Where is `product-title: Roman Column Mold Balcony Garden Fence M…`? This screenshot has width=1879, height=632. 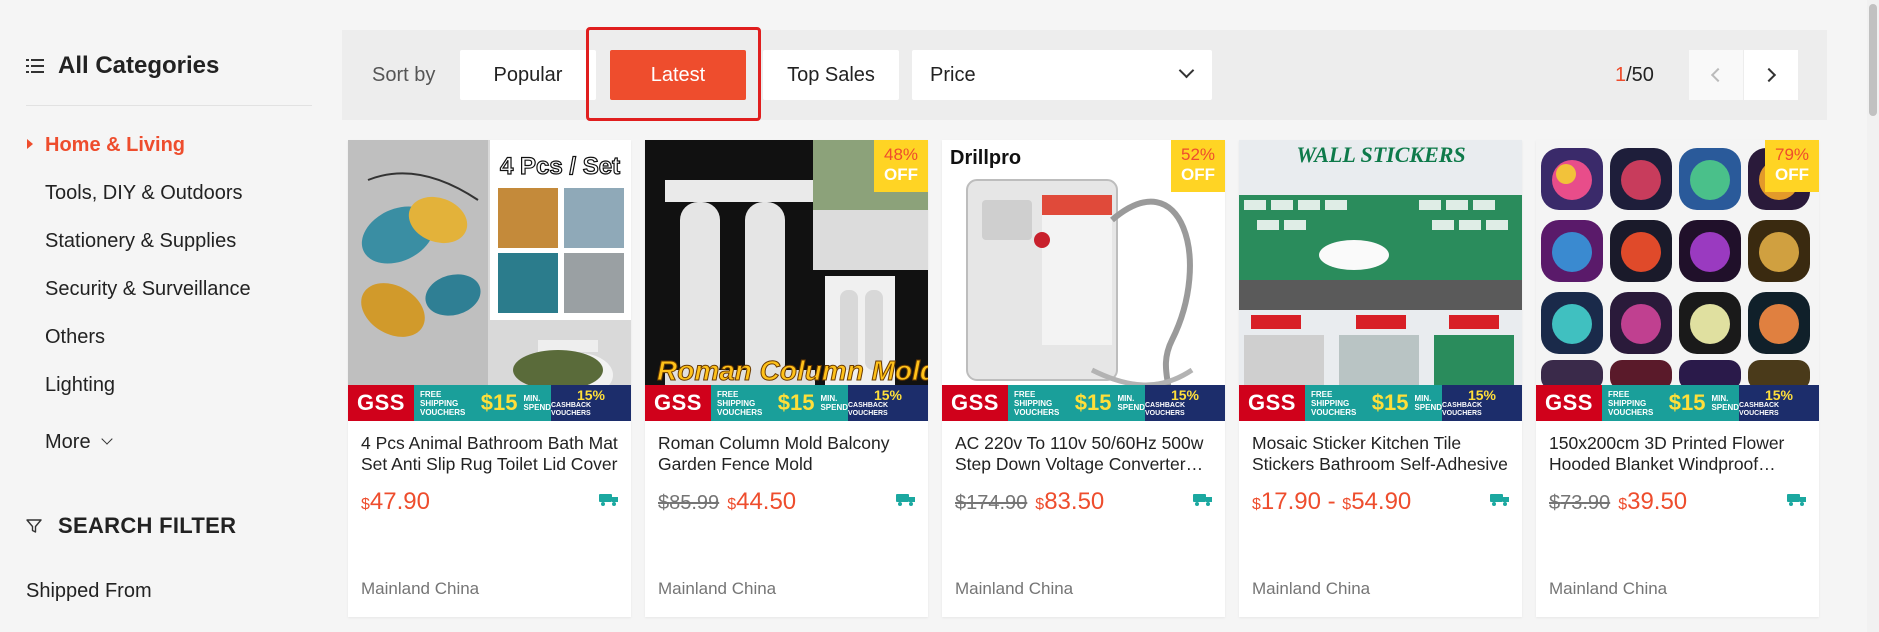 product-title: Roman Column Mold Balcony Garden Fence M… is located at coordinates (787, 454).